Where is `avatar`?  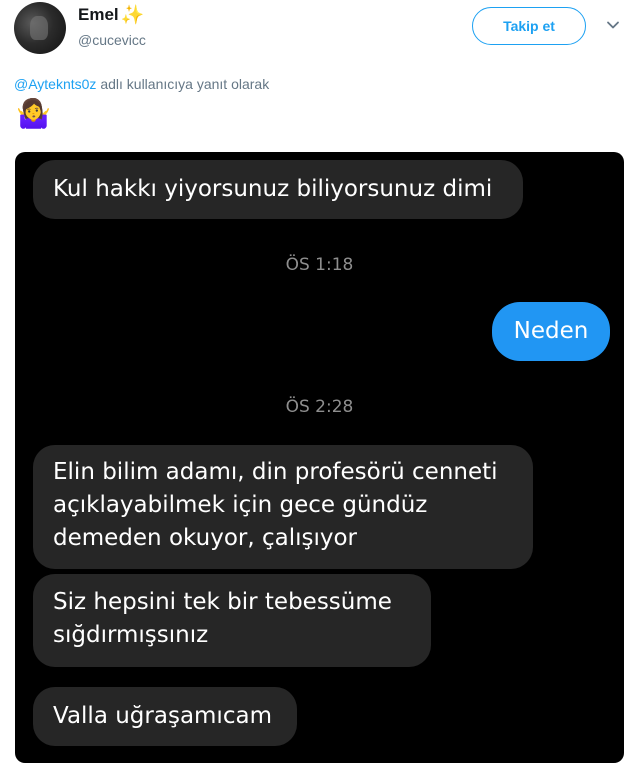
avatar is located at coordinates (40, 28).